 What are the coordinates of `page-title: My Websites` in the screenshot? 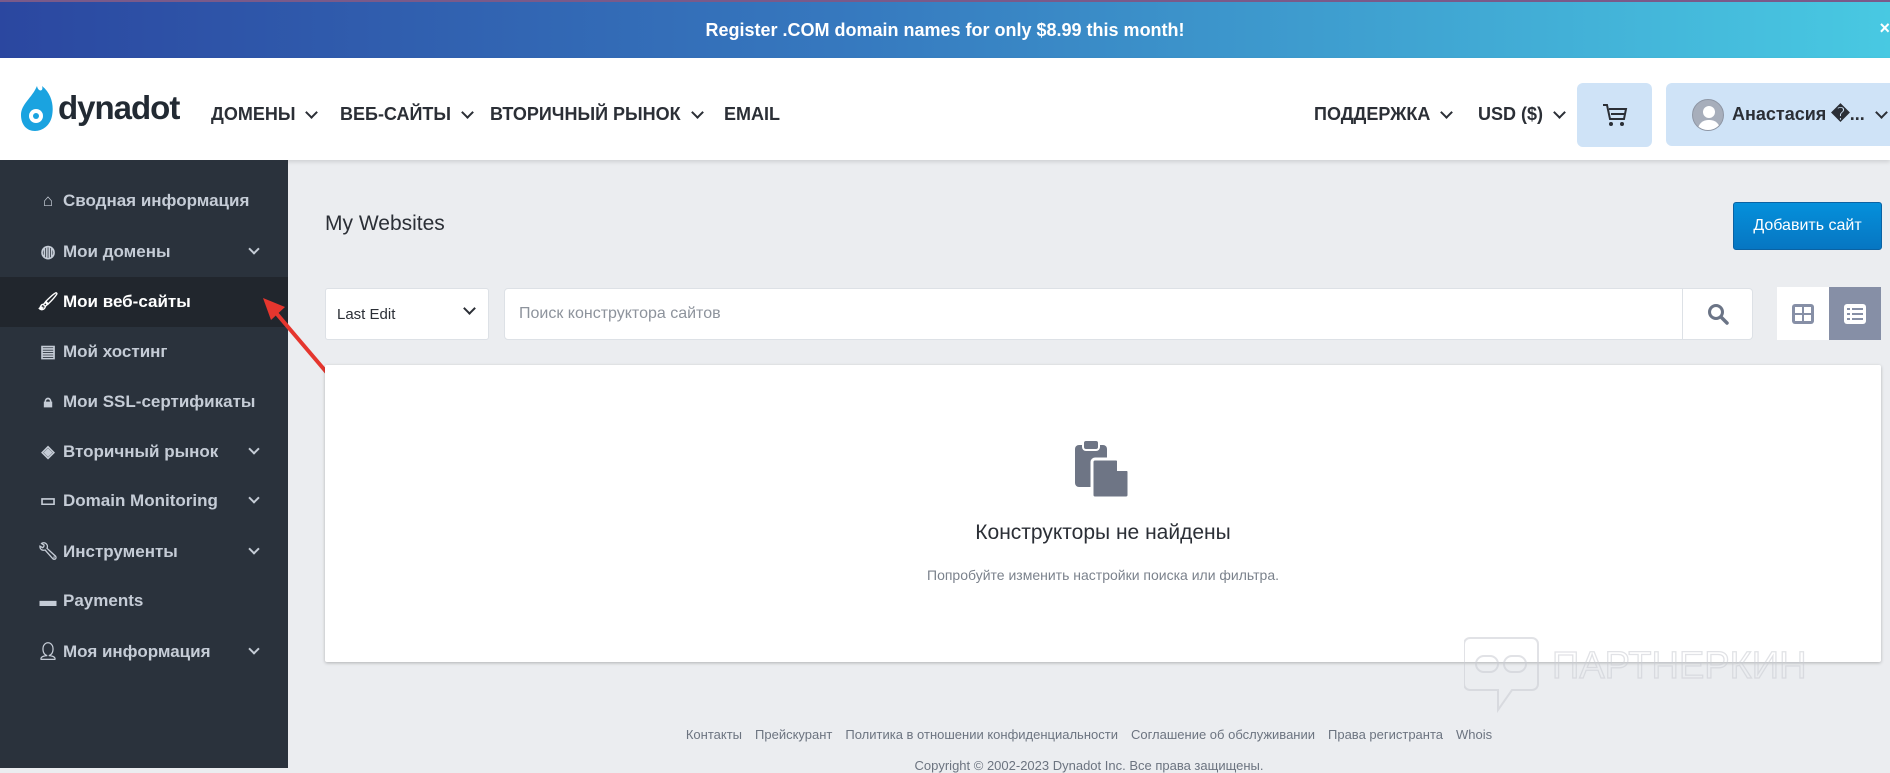 It's located at (385, 223).